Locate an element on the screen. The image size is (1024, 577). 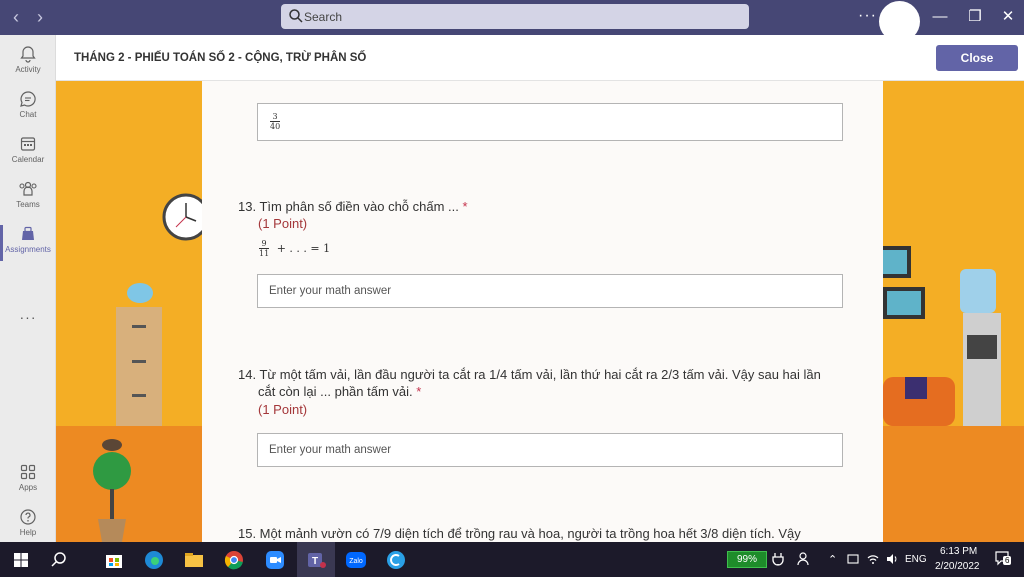
apps-icon is located at coordinates (28, 472).